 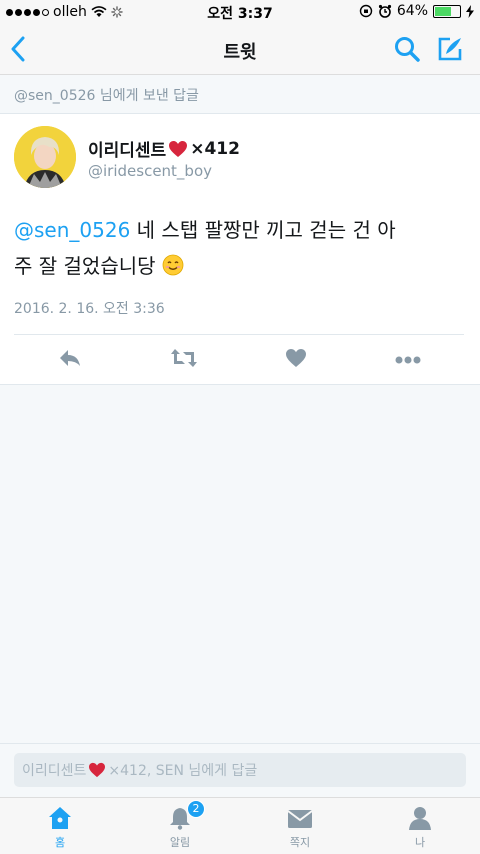 I want to click on reply-context-bar: @sen_0526 님에게 보낸 답글, so click(x=240, y=94).